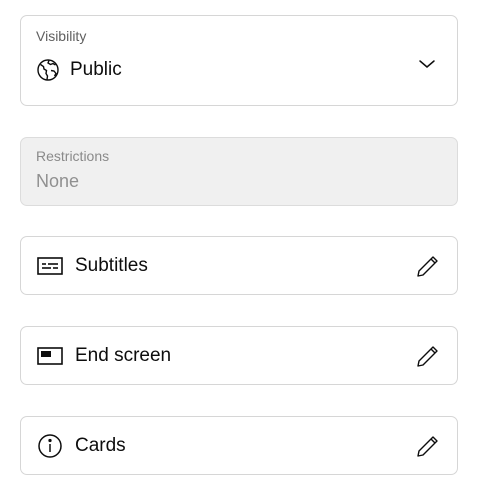 The height and width of the screenshot is (496, 493). Describe the element at coordinates (100, 445) in the screenshot. I see `cards-label: Cards` at that location.